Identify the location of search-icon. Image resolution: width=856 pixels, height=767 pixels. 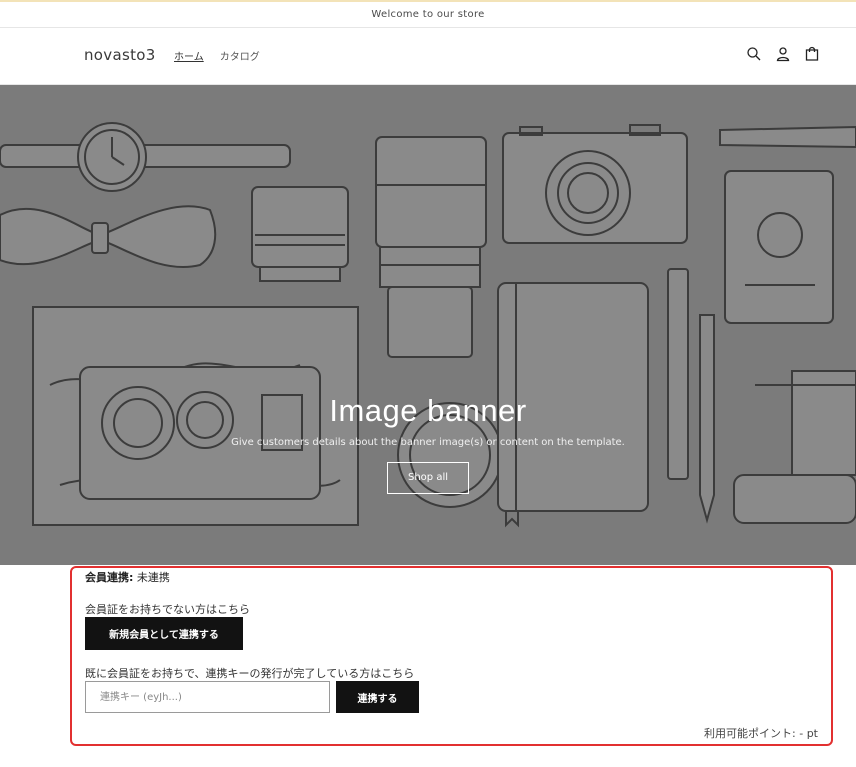
(754, 54).